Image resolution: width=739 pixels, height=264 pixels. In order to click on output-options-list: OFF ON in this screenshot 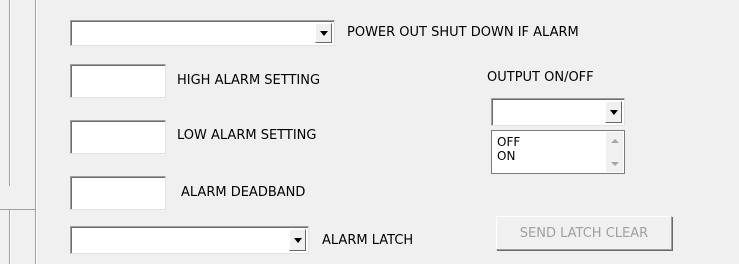, I will do `click(558, 152)`.